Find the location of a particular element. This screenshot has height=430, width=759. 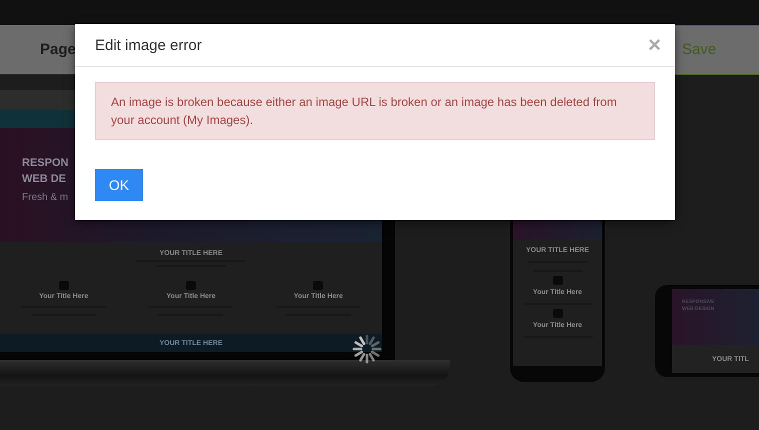

hero-subtitle: Fresh & m is located at coordinates (45, 197).